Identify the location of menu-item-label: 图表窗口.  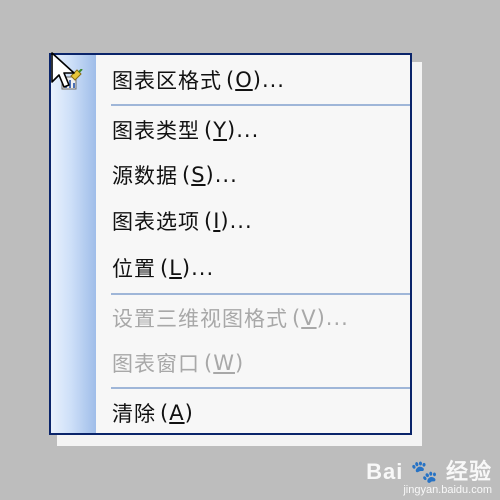
(156, 364).